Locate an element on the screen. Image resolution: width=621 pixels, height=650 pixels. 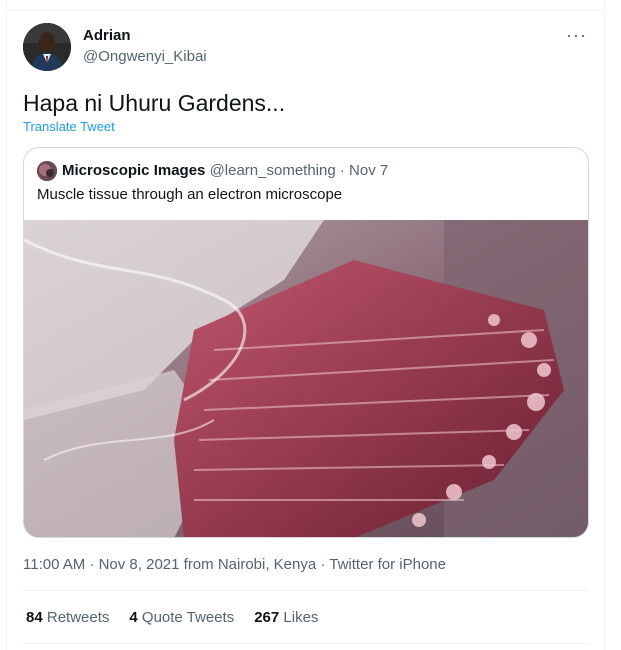
author-handle: @Ongwenyi_Kibai is located at coordinates (145, 56).